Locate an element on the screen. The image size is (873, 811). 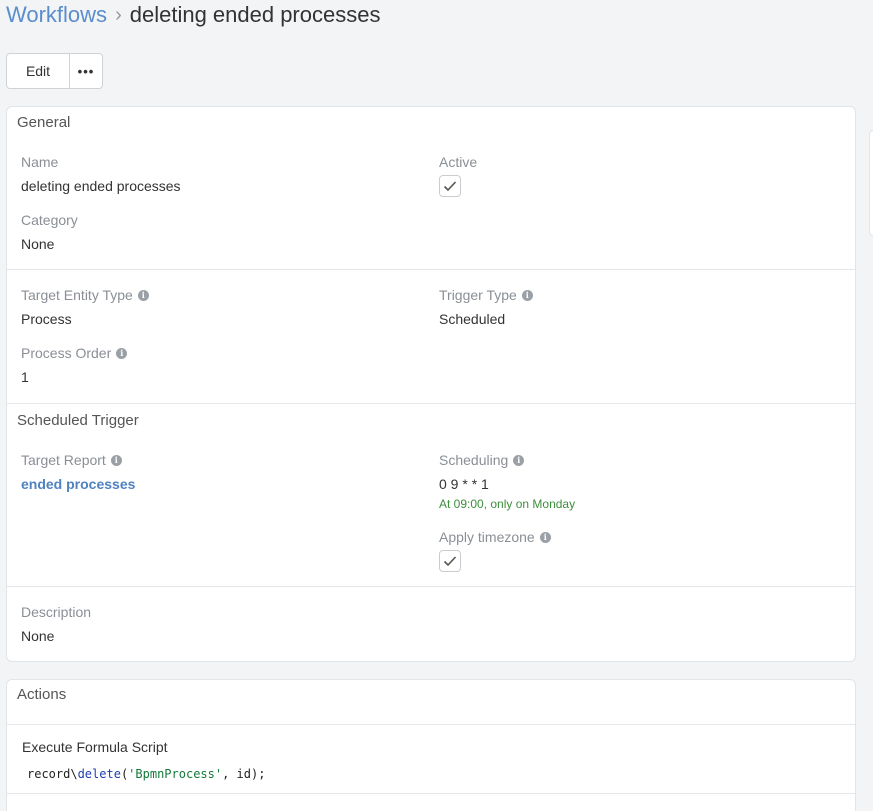
breadcrumb-workflows-link: Workflows is located at coordinates (56, 15).